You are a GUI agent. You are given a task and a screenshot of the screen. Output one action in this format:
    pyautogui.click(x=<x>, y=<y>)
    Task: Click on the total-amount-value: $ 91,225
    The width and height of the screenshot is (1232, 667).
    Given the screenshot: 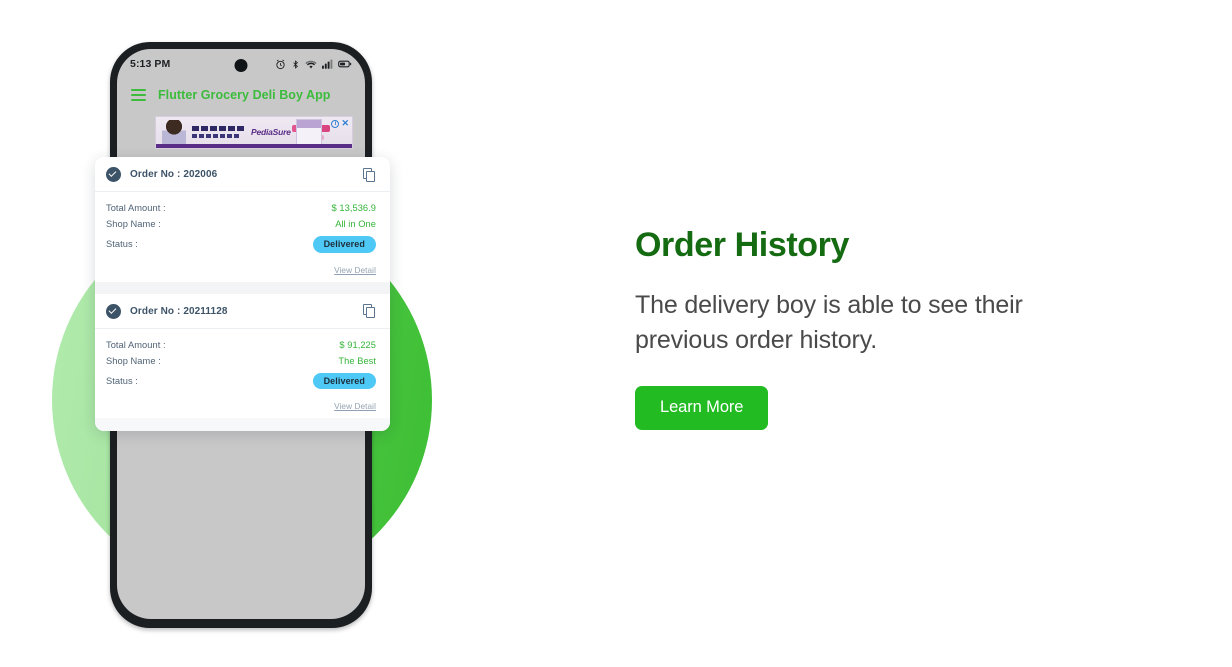 What is the action you would take?
    pyautogui.click(x=357, y=344)
    